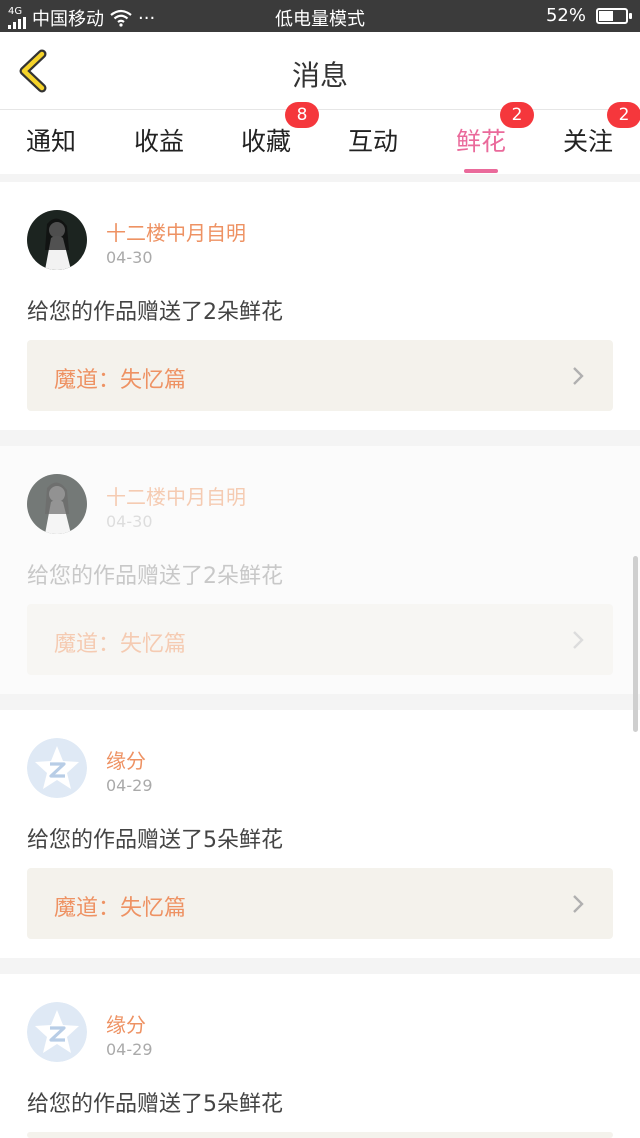 The width and height of the screenshot is (640, 1138). Describe the element at coordinates (480, 141) in the screenshot. I see `tab-label: 鲜花` at that location.